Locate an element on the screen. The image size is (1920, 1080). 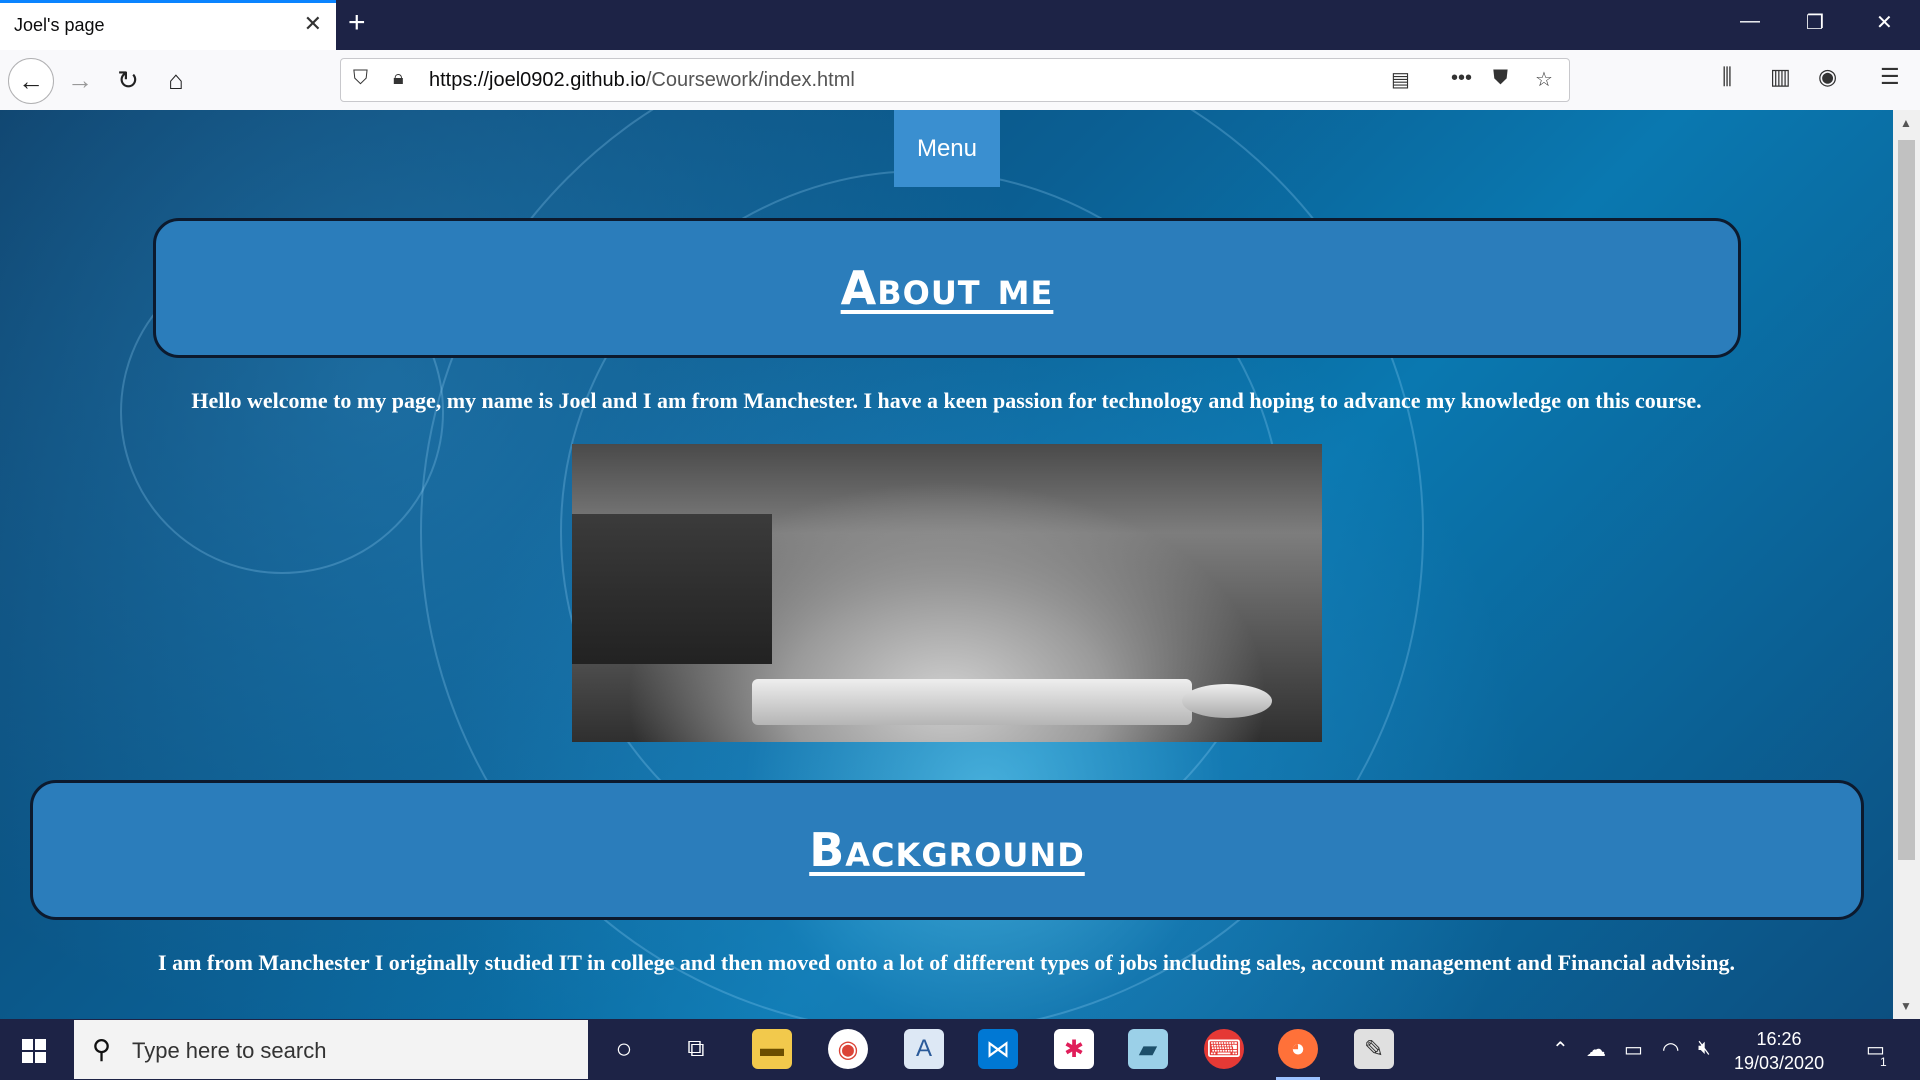
background-heading: Background is located at coordinates (947, 850).